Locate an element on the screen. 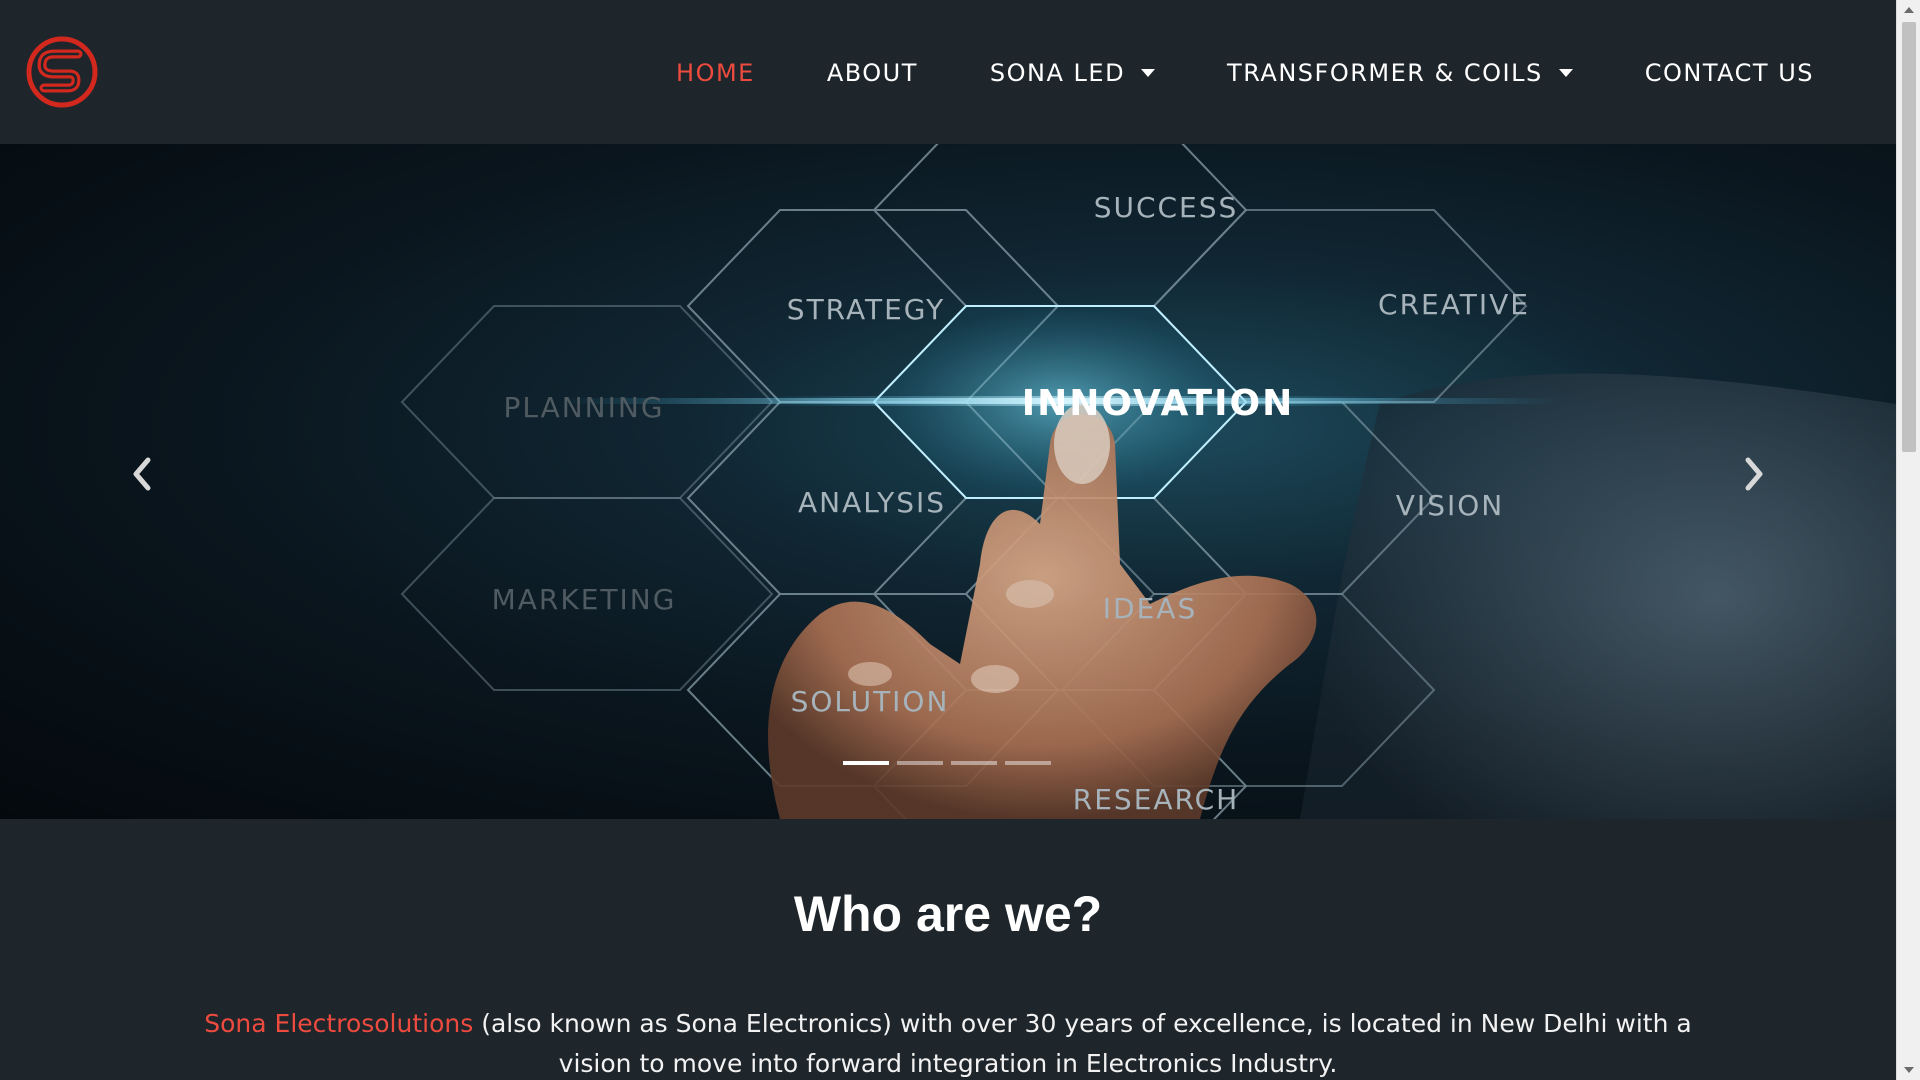 This screenshot has height=1080, width=1920. nav-sona-led-dropdown: SONA LED is located at coordinates (1072, 73).